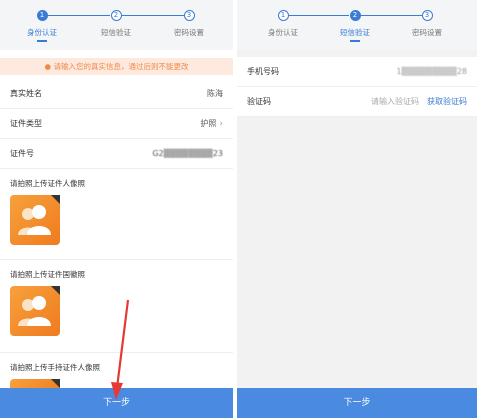 Image resolution: width=477 pixels, height=418 pixels. What do you see at coordinates (116, 214) in the screenshot?
I see `upload-portrait-section: 请拍照上传证件人像照` at bounding box center [116, 214].